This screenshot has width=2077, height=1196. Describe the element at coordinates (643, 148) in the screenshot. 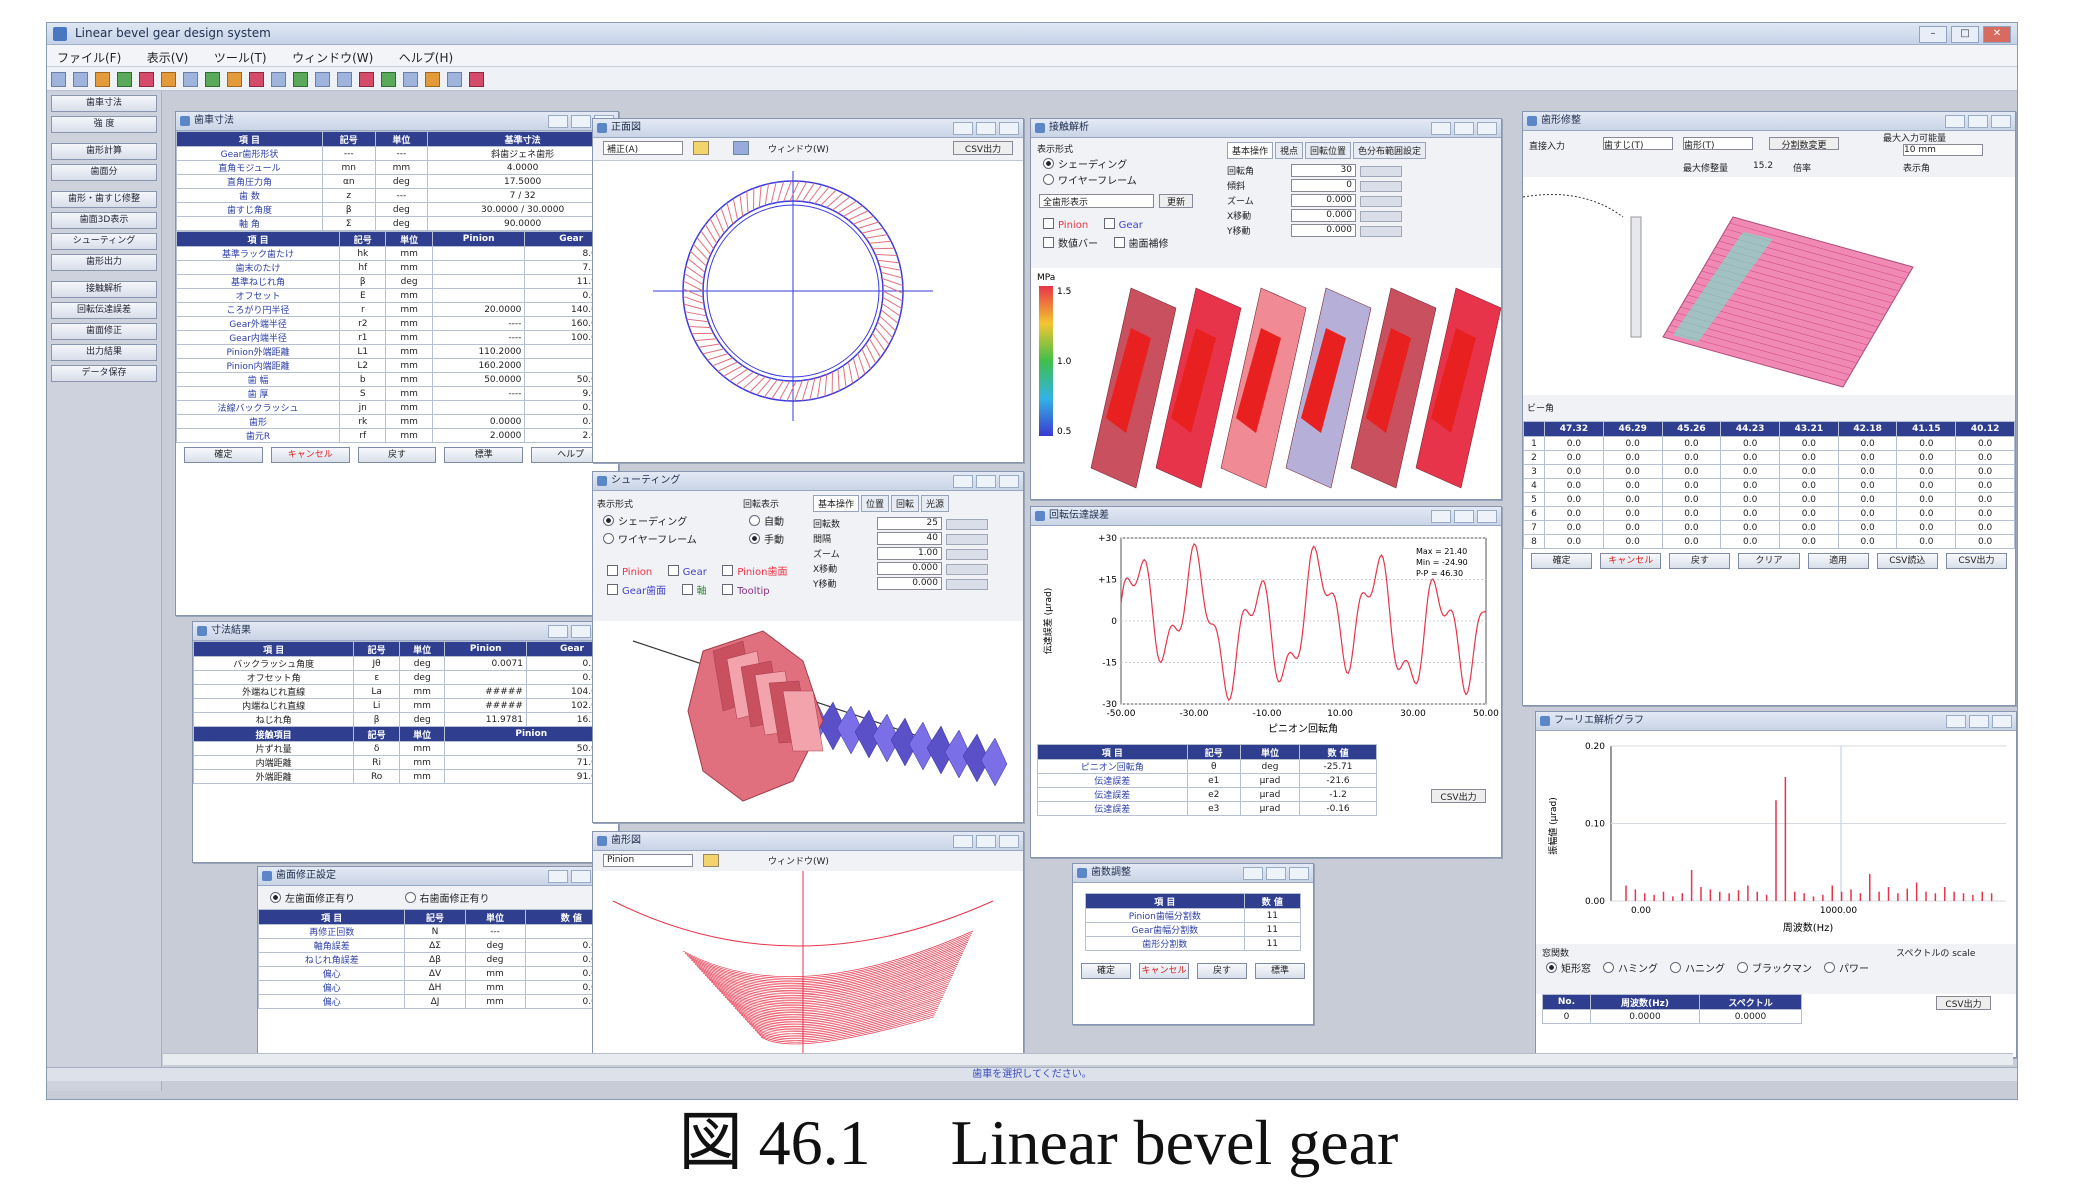

I see `view-select: 補正(A)` at that location.